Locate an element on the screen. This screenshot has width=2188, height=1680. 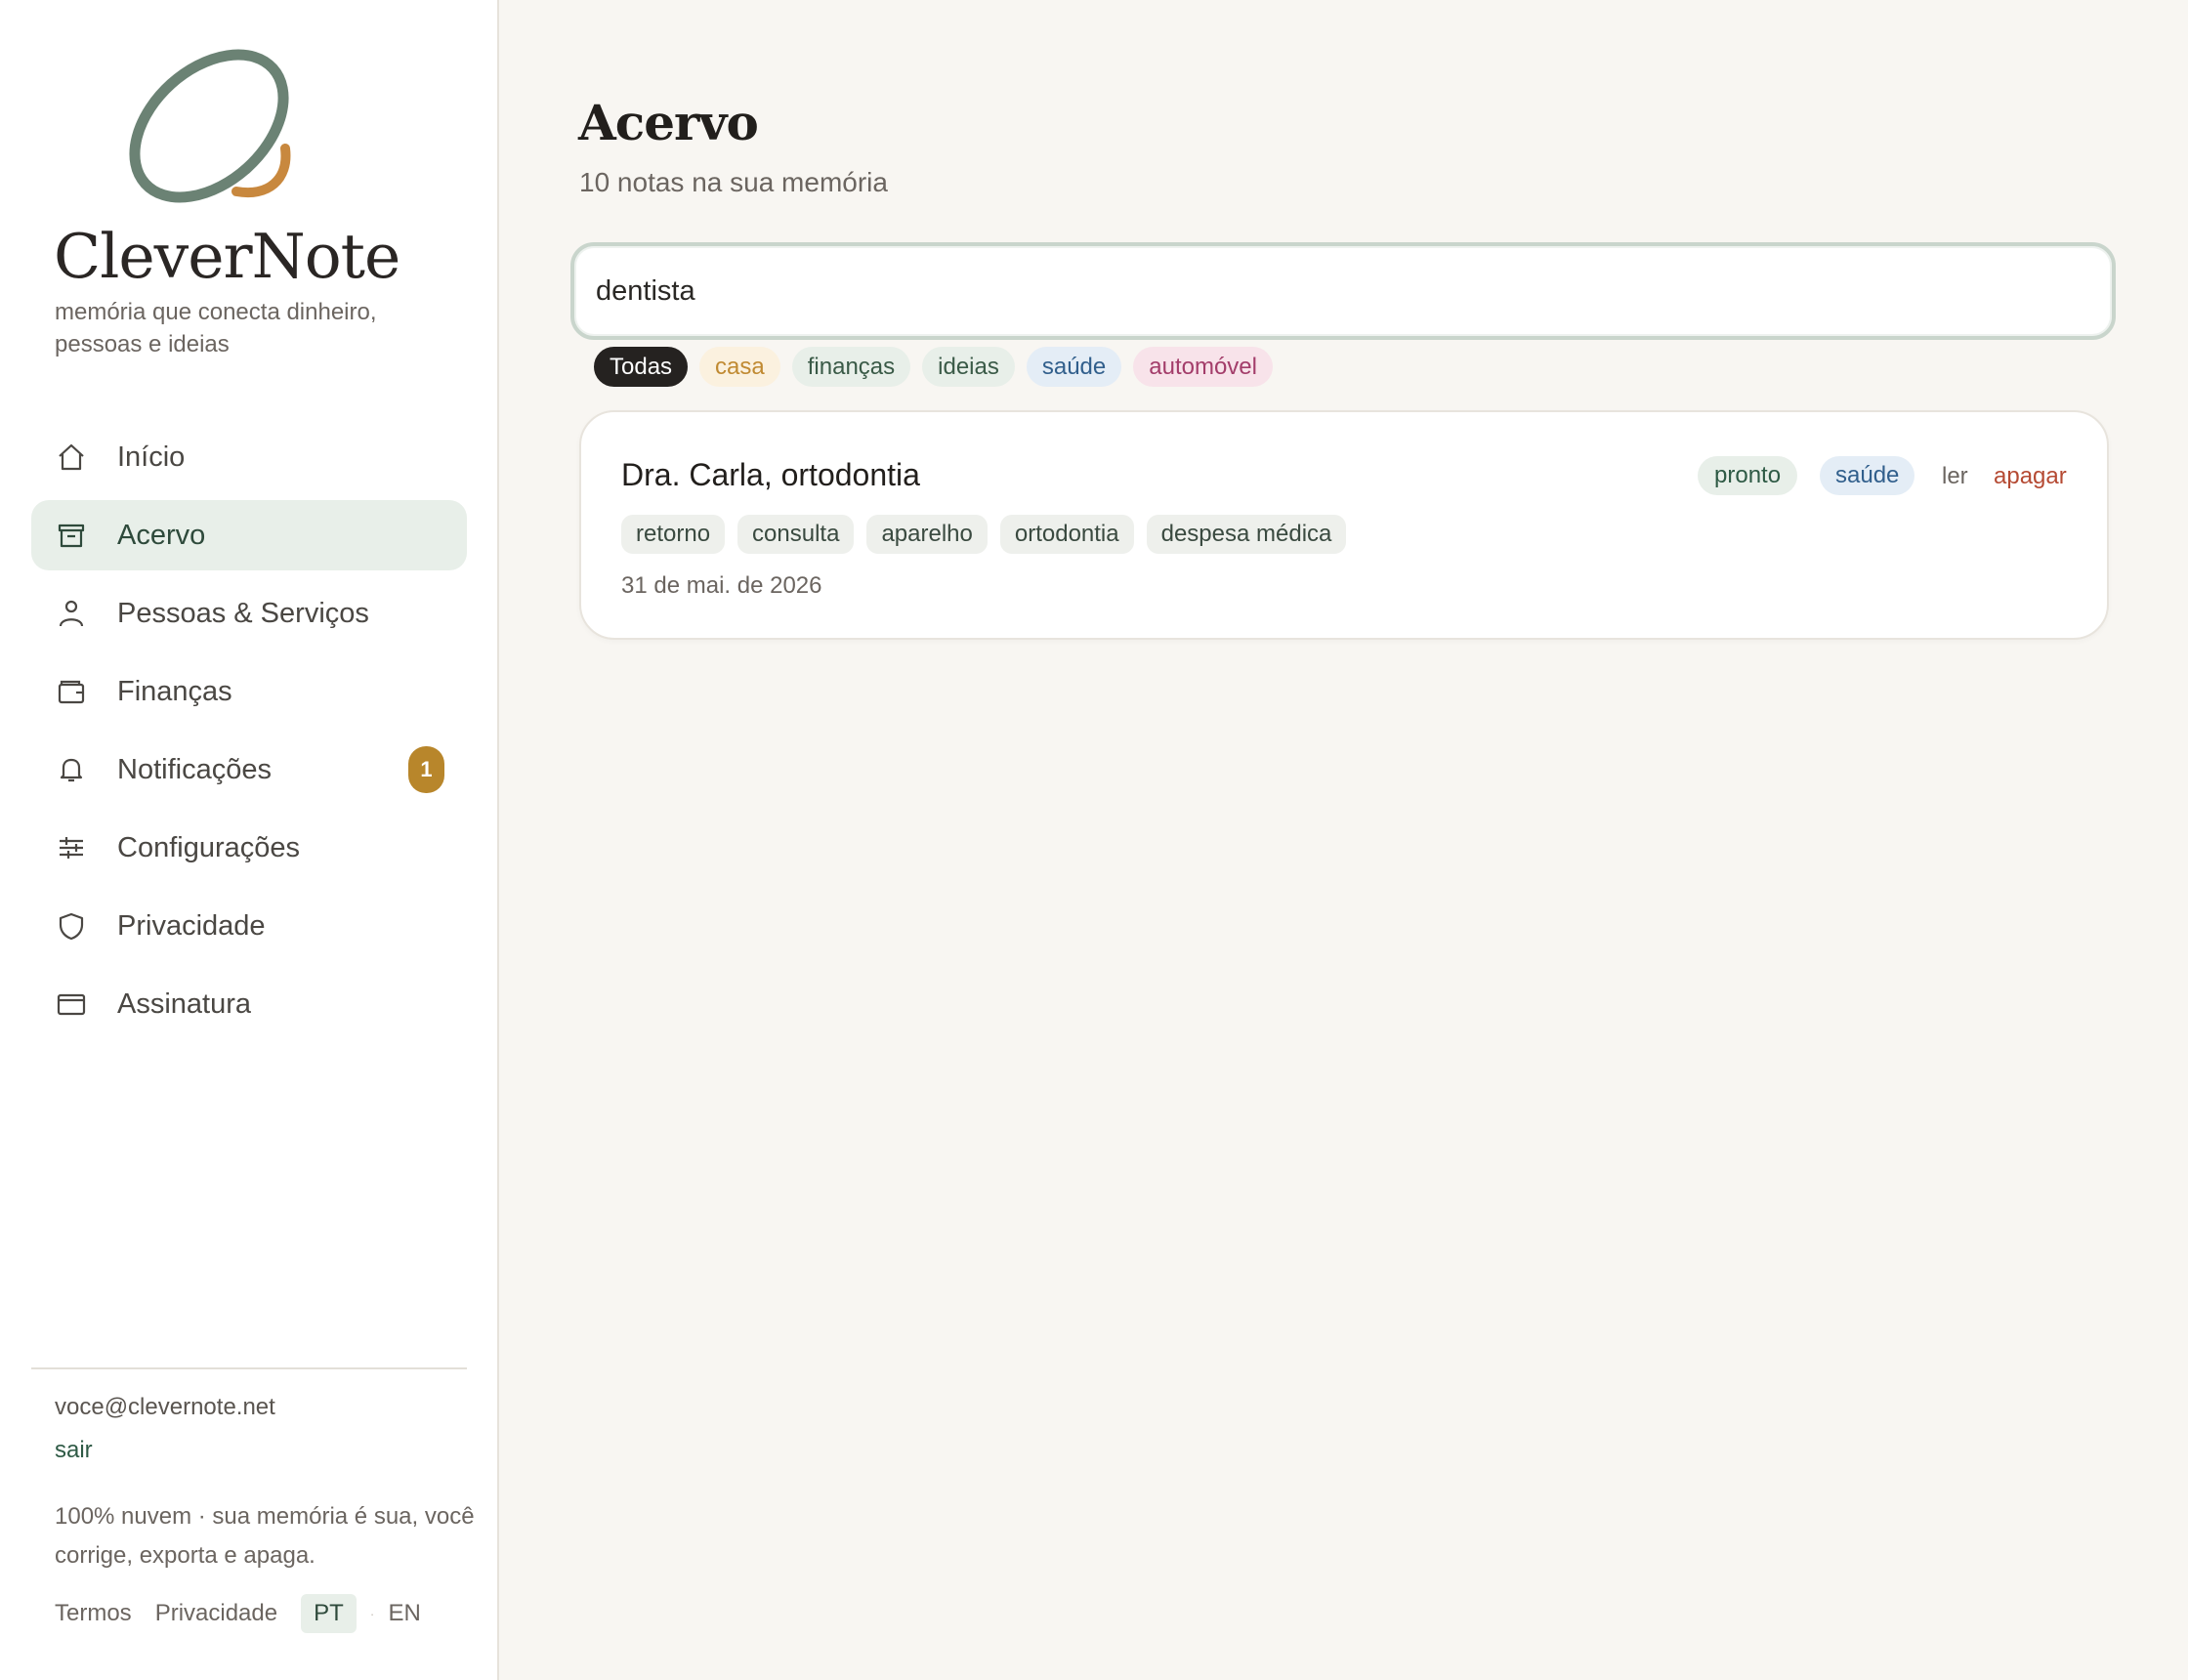
archive-icon is located at coordinates (71, 535).